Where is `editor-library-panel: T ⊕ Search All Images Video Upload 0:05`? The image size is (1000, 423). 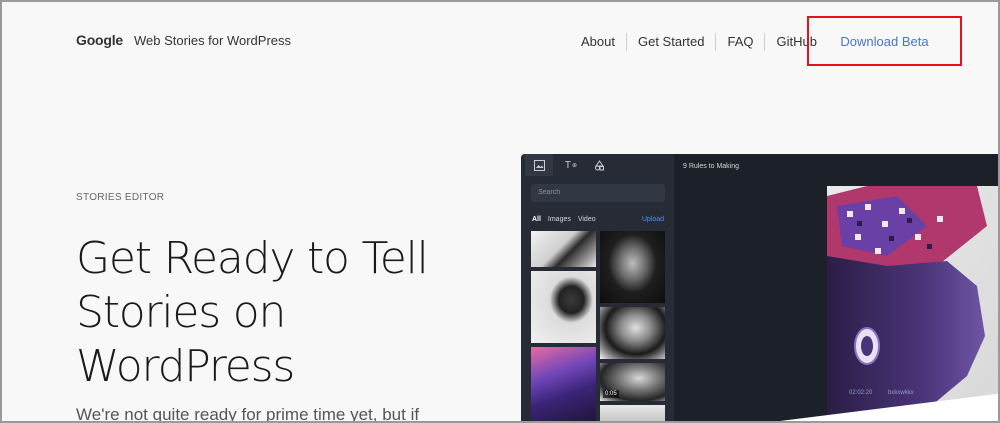 editor-library-panel: T ⊕ Search All Images Video Upload 0:05 is located at coordinates (597, 287).